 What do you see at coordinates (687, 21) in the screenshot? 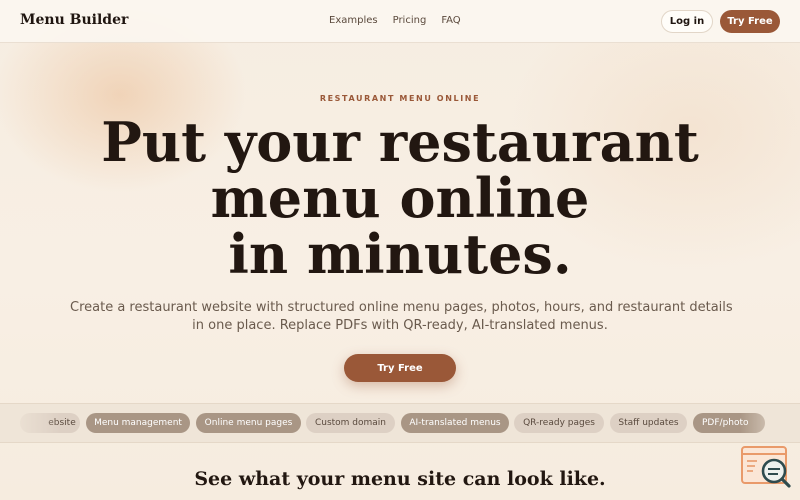
I see `login-button: Log in` at bounding box center [687, 21].